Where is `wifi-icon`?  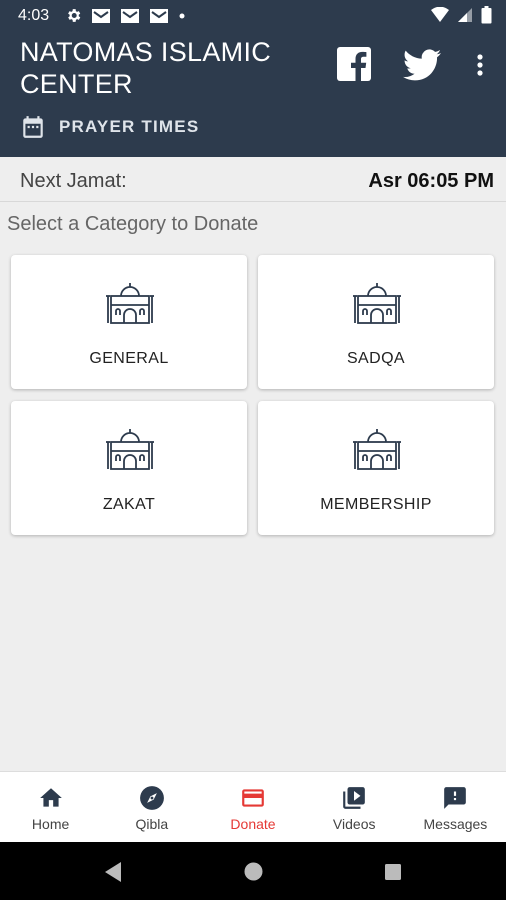
wifi-icon is located at coordinates (440, 14).